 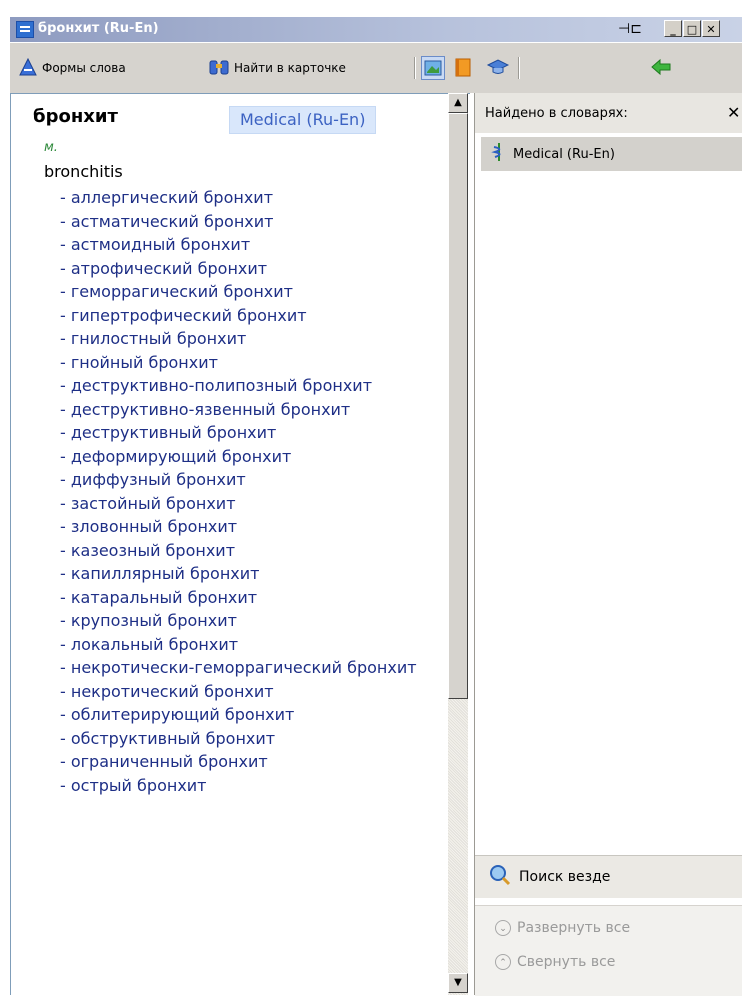 I want to click on find-in-card-button: Найти в карточке, so click(x=277, y=68).